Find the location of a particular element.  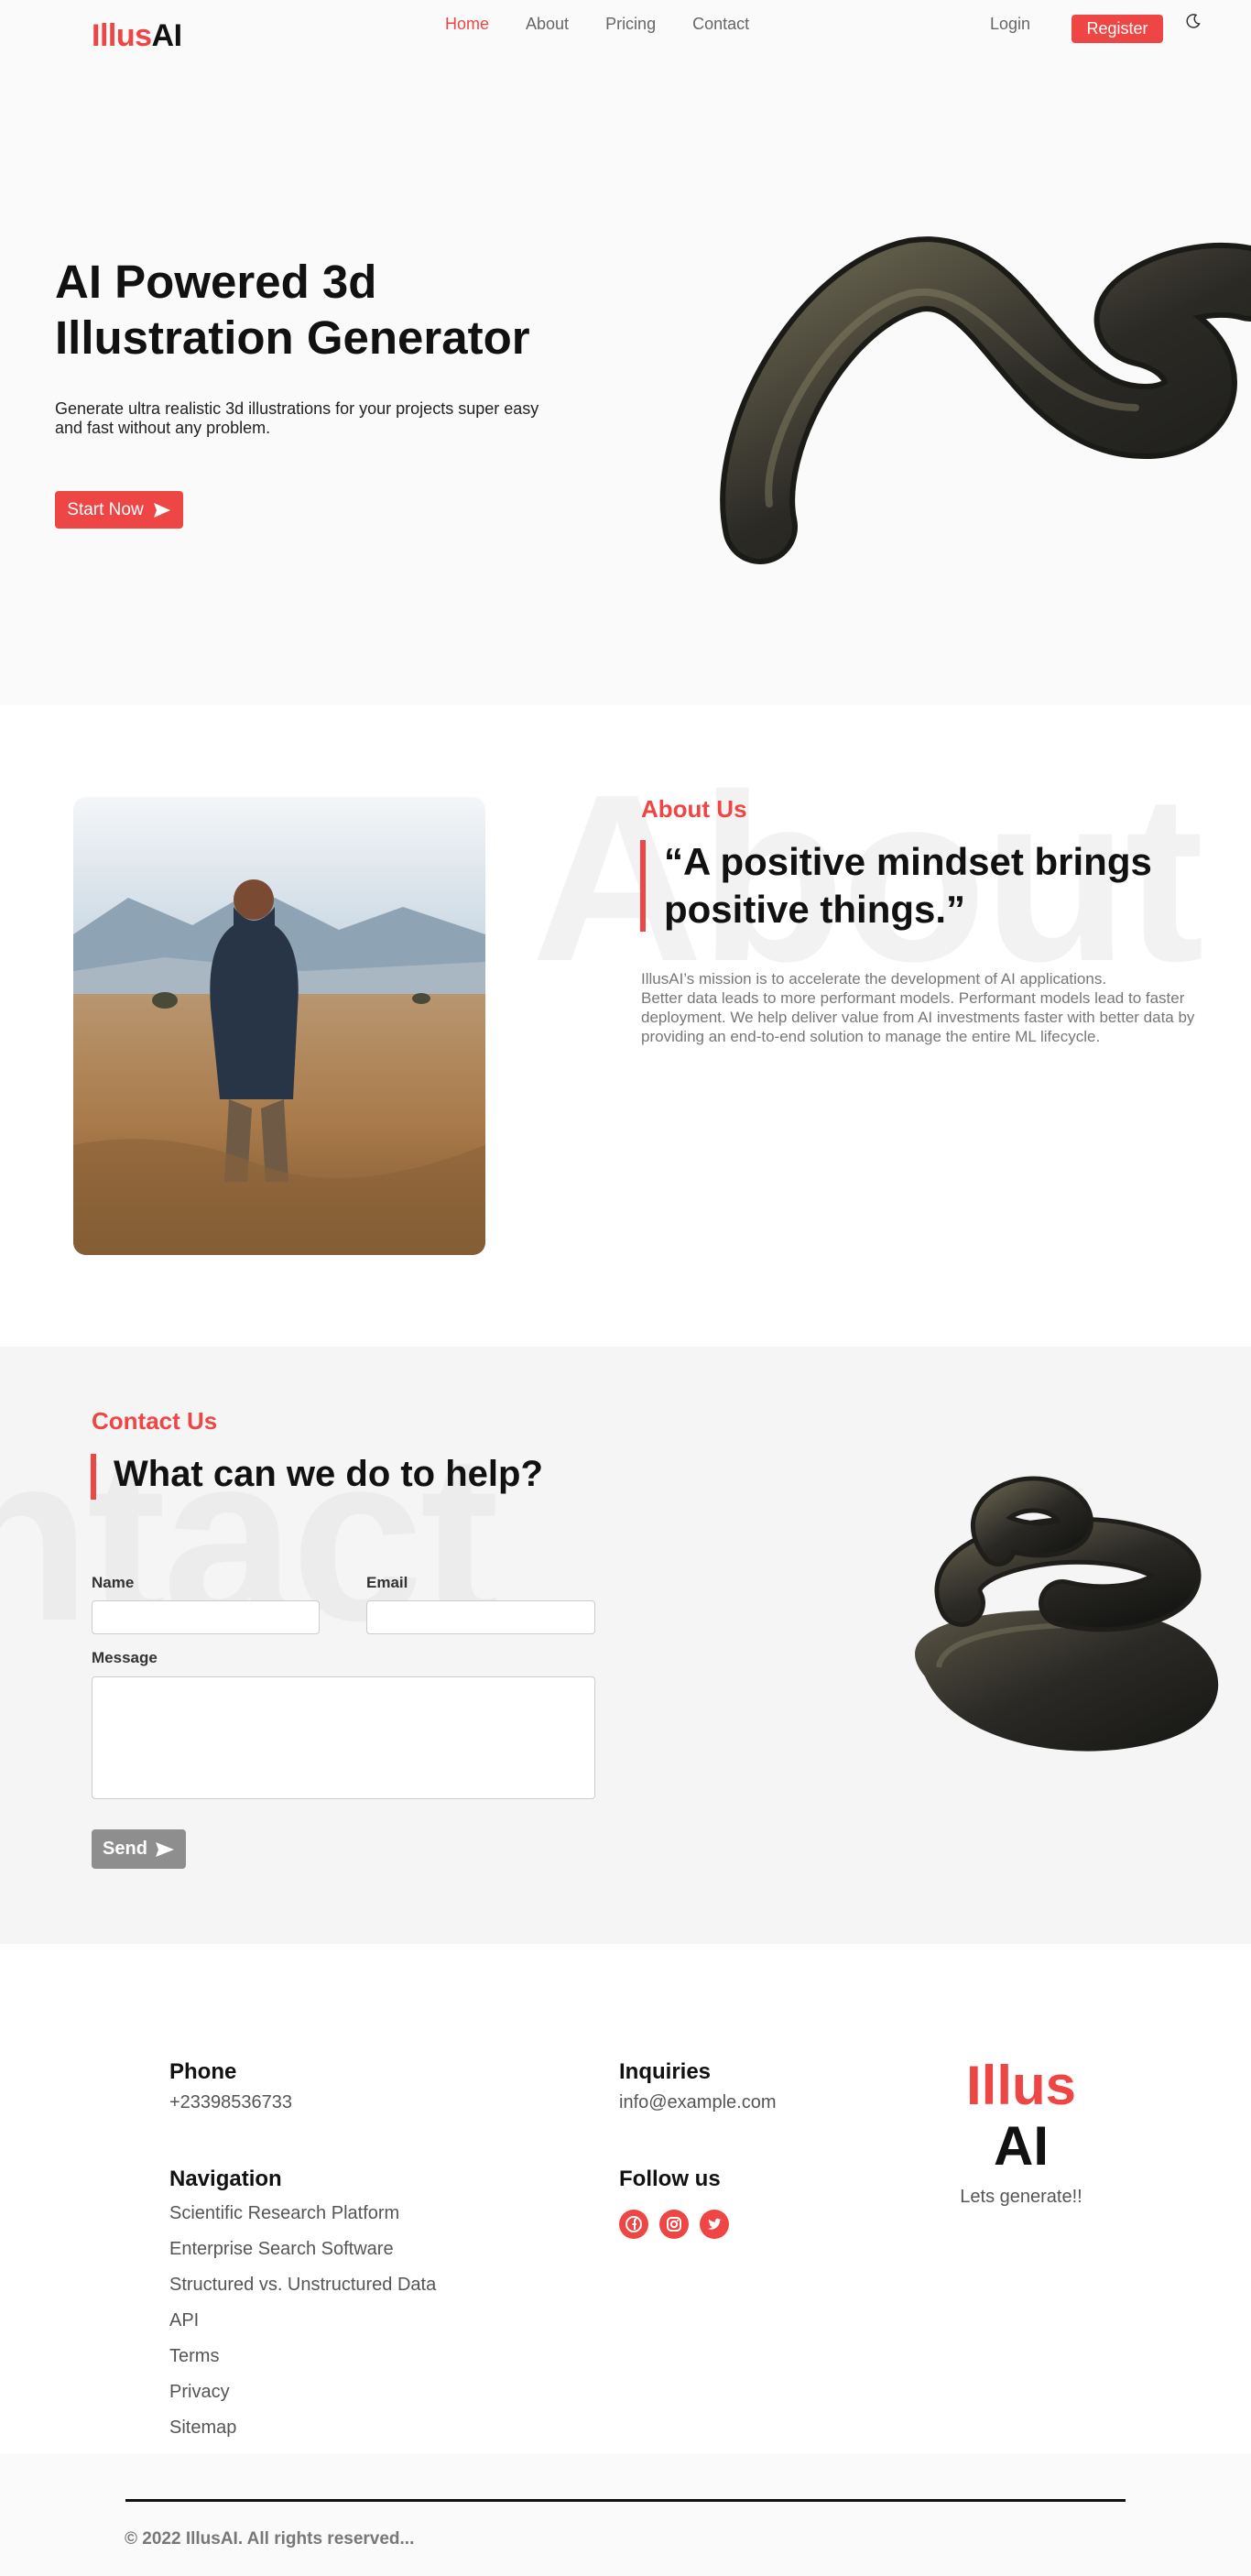

follow-heading: Follow us is located at coordinates (670, 2179).